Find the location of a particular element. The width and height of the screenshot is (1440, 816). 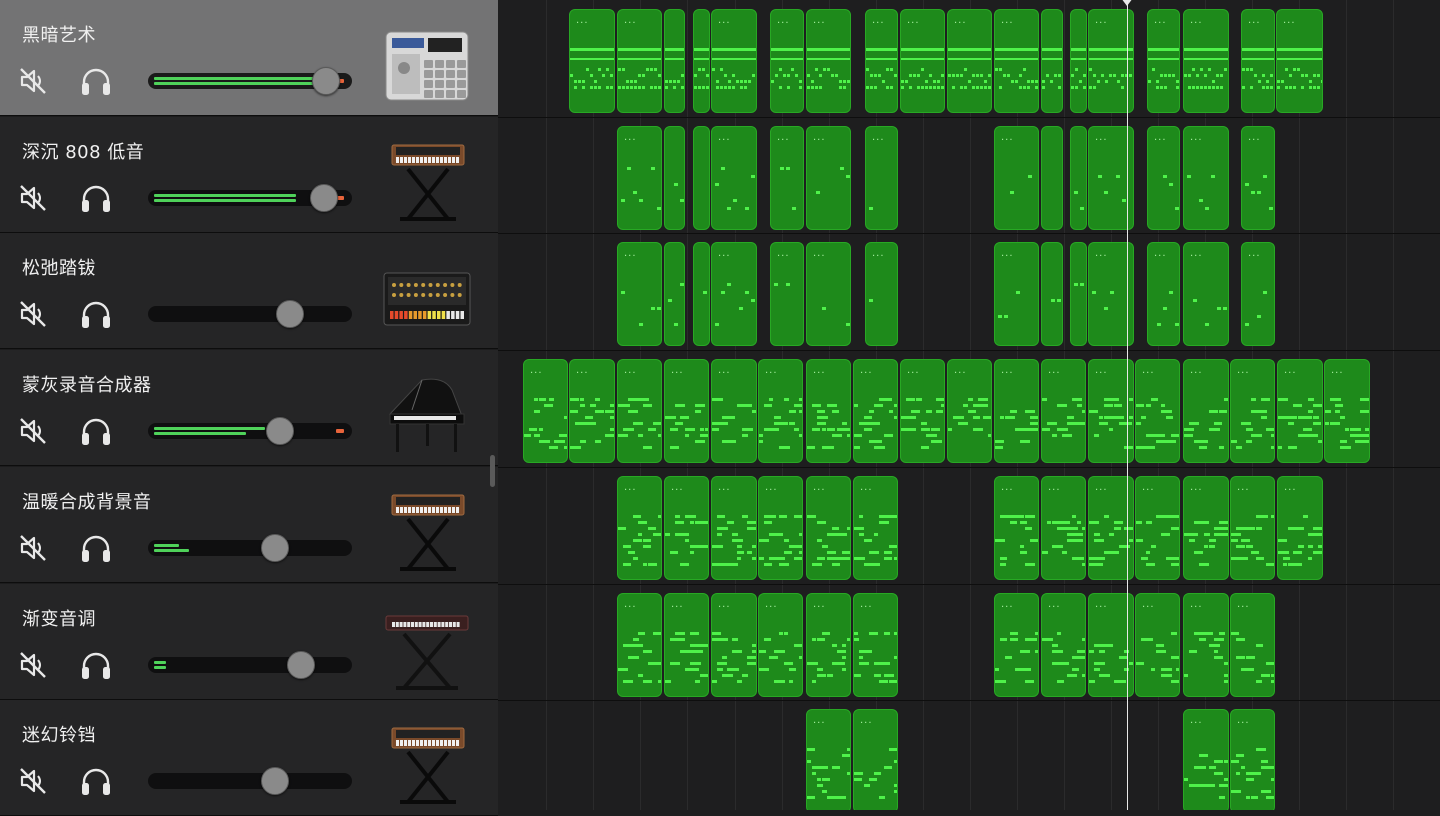

scroll-handle is located at coordinates (492, 471).